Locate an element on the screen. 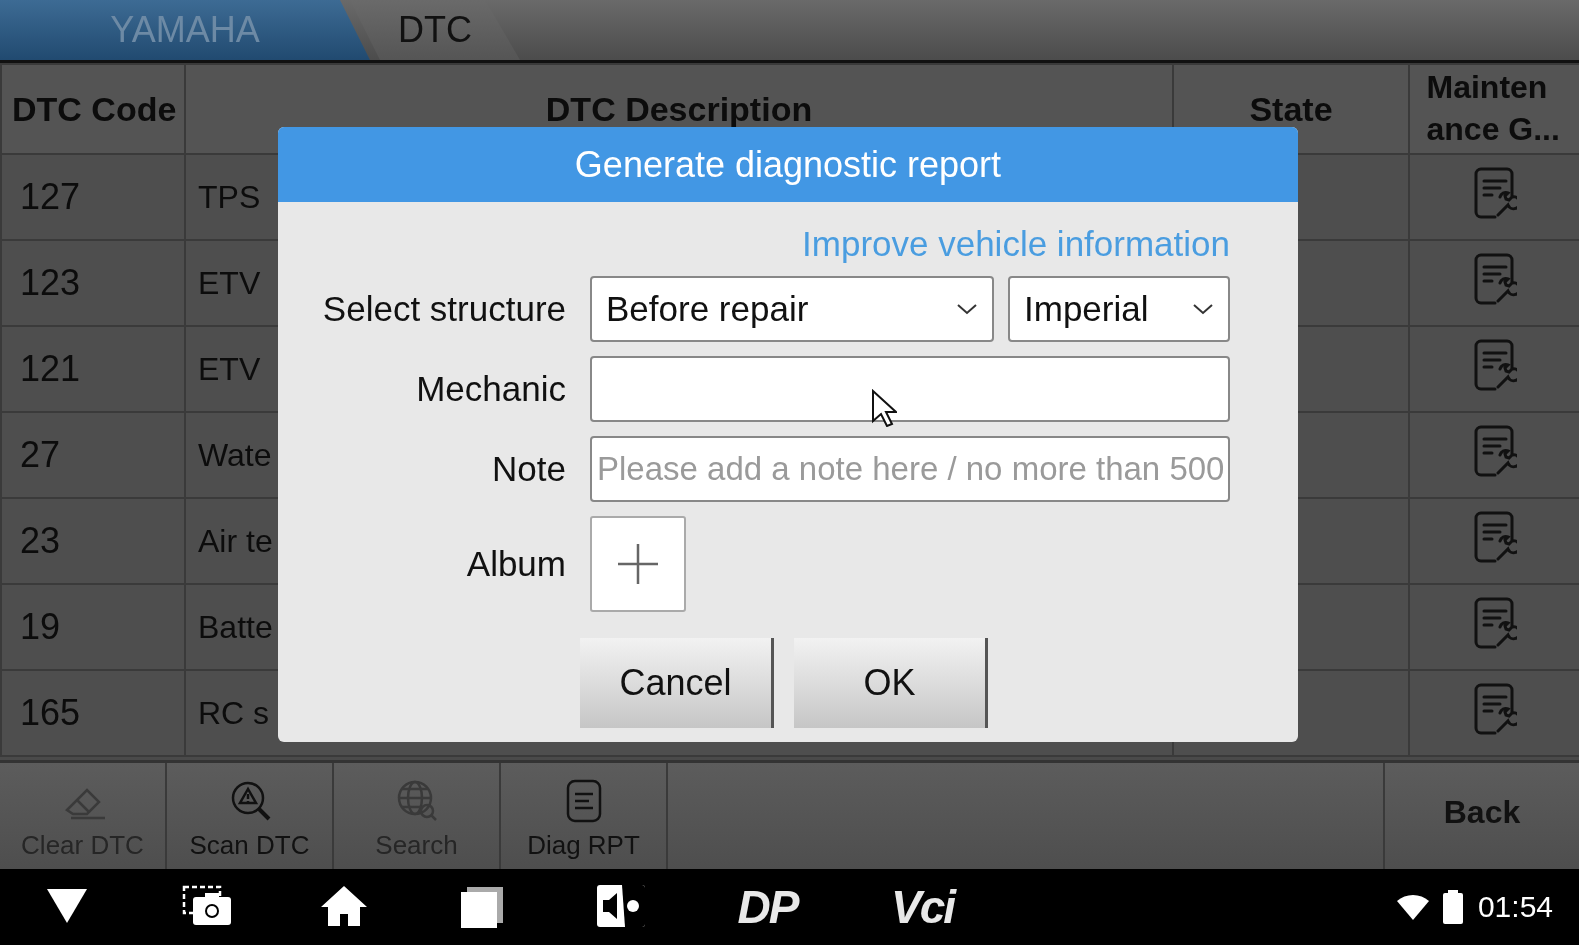  dtc-code: 23 is located at coordinates (40, 540).